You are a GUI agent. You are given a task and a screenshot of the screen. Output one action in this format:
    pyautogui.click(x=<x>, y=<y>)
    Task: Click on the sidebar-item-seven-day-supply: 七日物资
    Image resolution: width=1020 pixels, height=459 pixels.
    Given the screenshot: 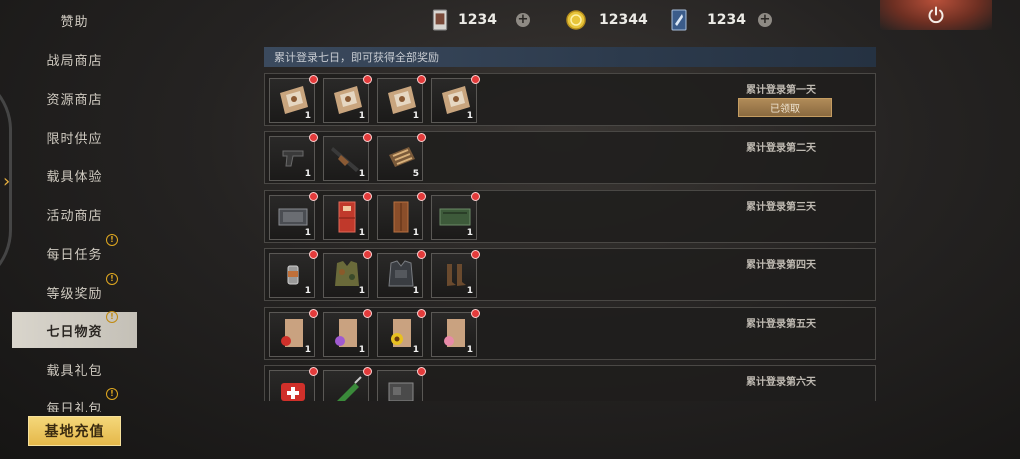 What is the action you would take?
    pyautogui.click(x=74, y=330)
    